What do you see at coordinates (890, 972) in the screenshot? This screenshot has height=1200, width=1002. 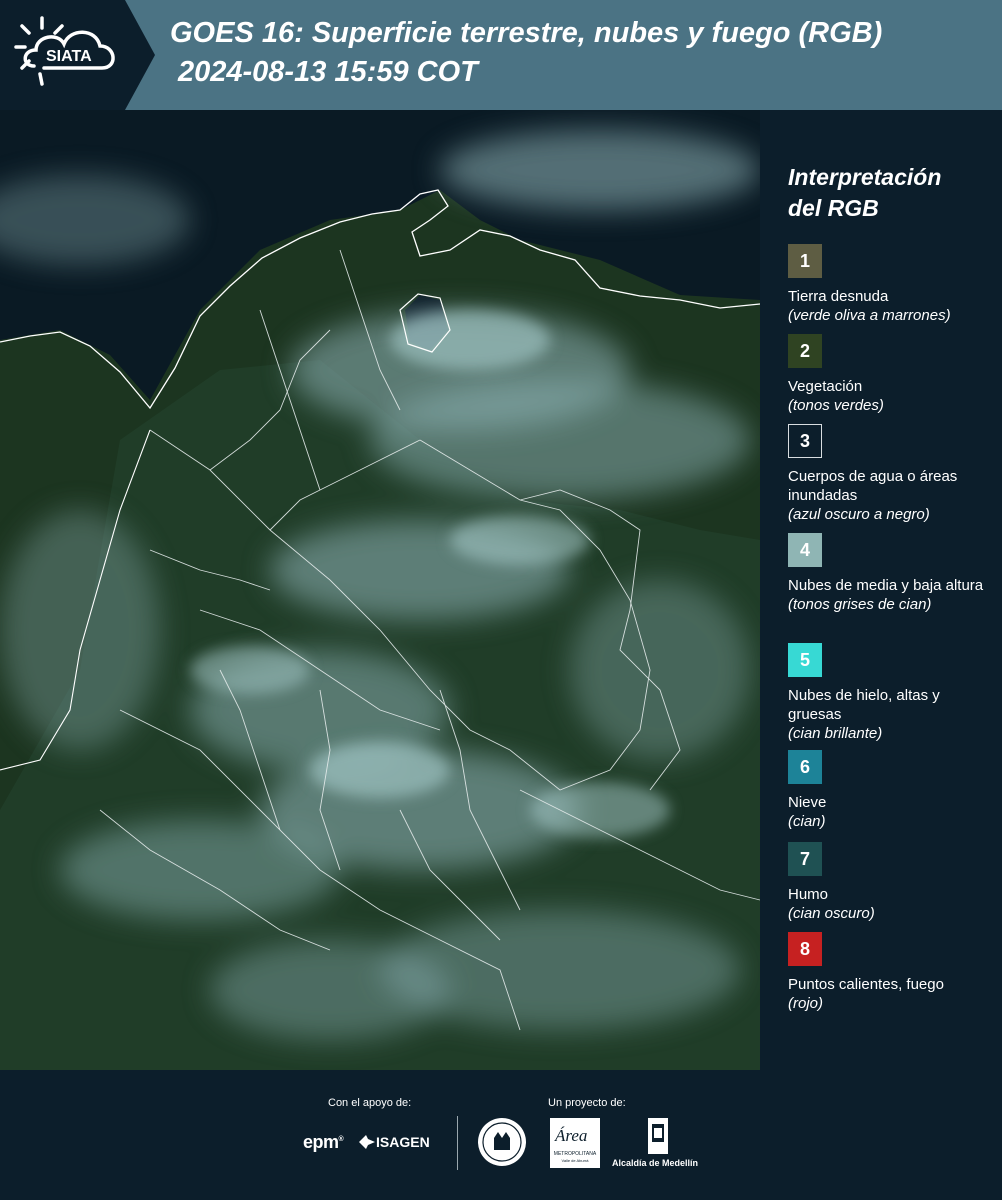 I see `legend-item-hotspots: 8 Puntos calientes, fuego (rojo)` at bounding box center [890, 972].